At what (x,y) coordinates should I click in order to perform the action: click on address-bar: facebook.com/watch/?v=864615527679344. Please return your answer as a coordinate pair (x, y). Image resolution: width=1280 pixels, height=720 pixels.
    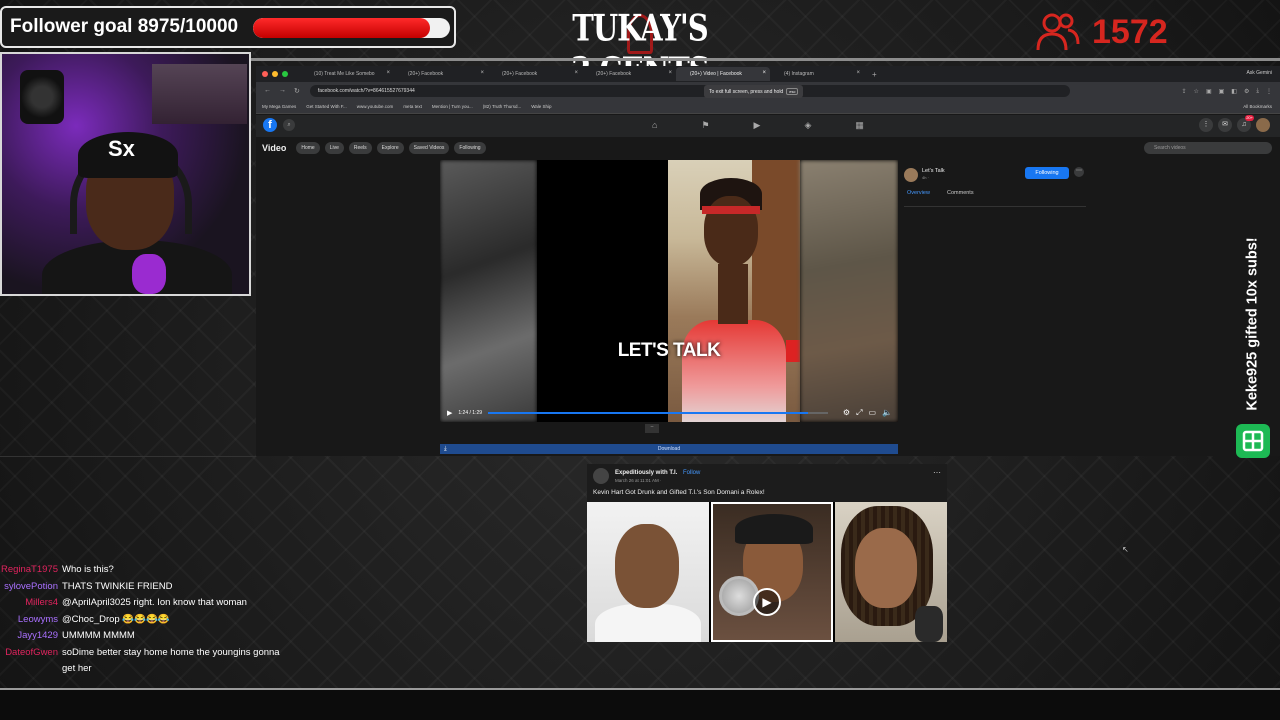
    Looking at the image, I should click on (689, 91).